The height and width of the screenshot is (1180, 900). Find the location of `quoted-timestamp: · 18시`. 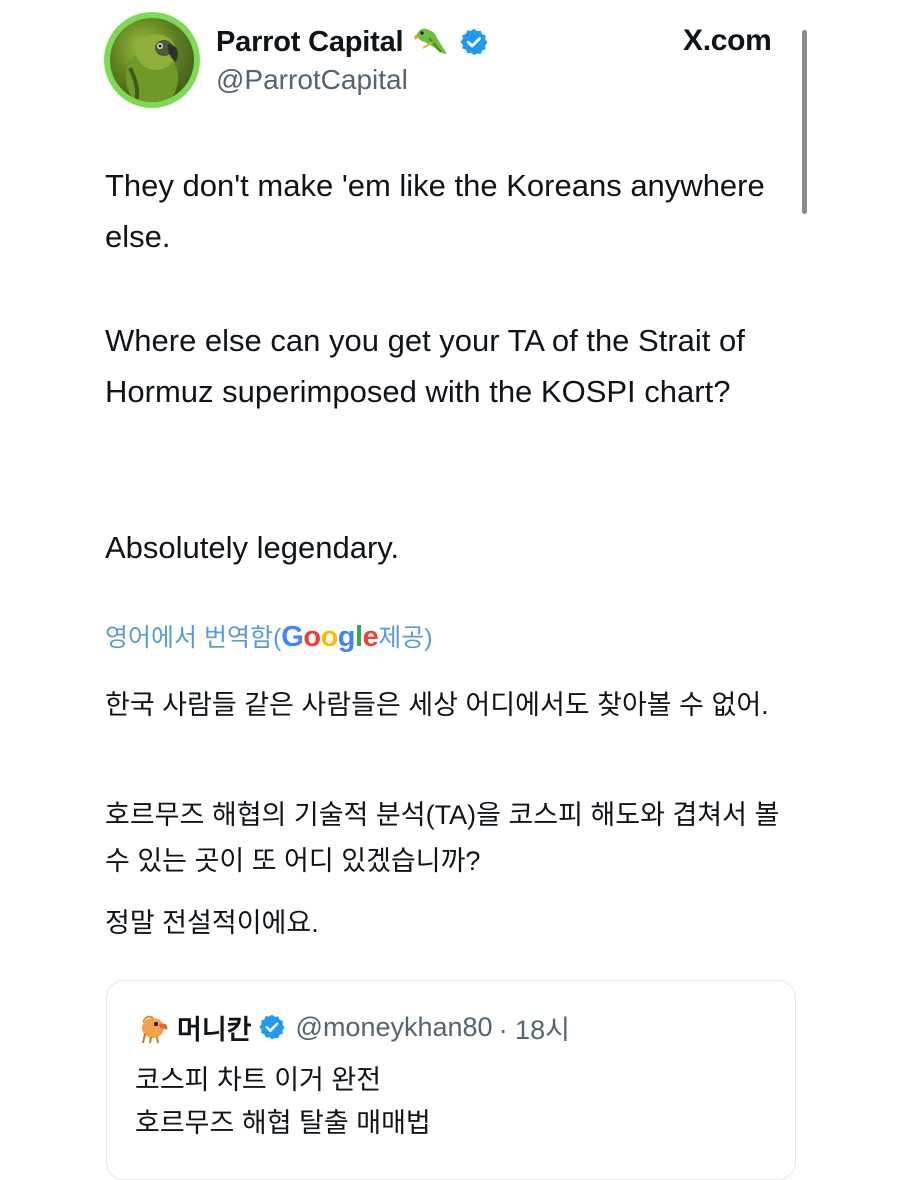

quoted-timestamp: · 18시 is located at coordinates (534, 1029).